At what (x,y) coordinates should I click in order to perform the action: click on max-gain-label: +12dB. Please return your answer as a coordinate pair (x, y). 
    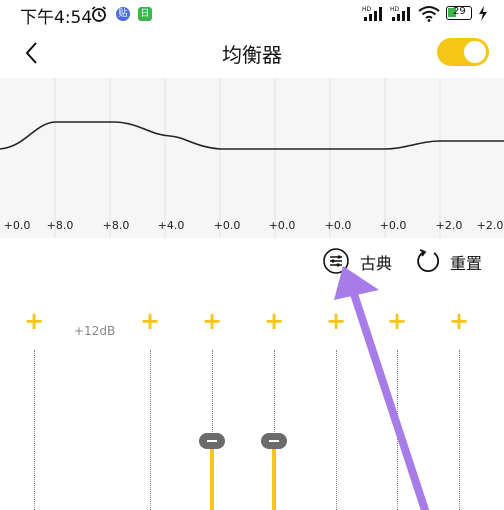
    Looking at the image, I should click on (95, 331).